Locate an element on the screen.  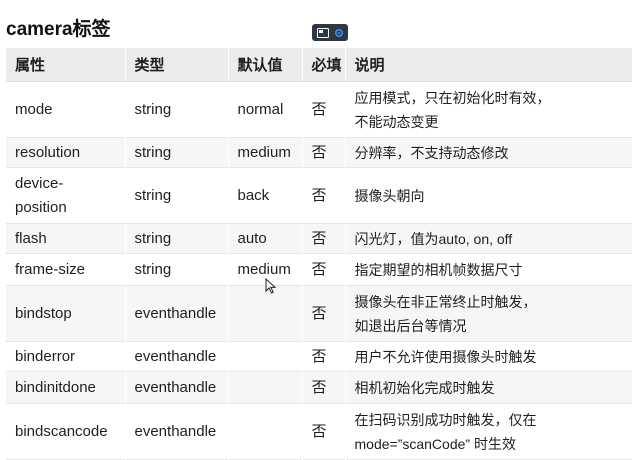
cell-desc: 用户不允许使用摄像头时触发 is located at coordinates (488, 356).